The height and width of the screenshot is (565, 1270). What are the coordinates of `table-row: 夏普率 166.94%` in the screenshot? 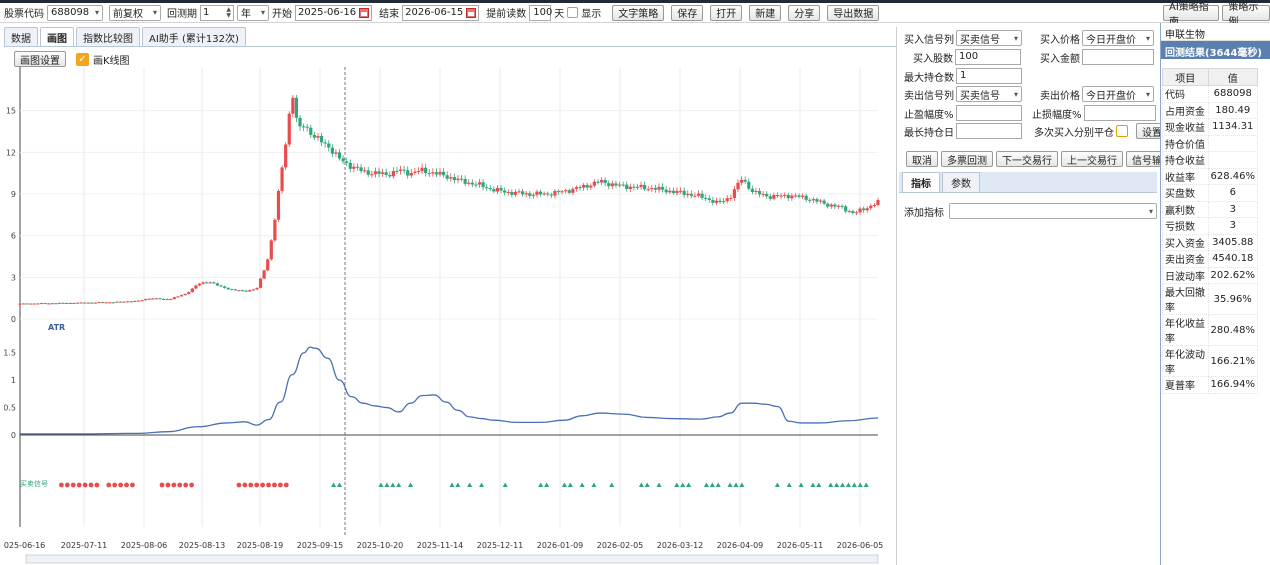 It's located at (1210, 385).